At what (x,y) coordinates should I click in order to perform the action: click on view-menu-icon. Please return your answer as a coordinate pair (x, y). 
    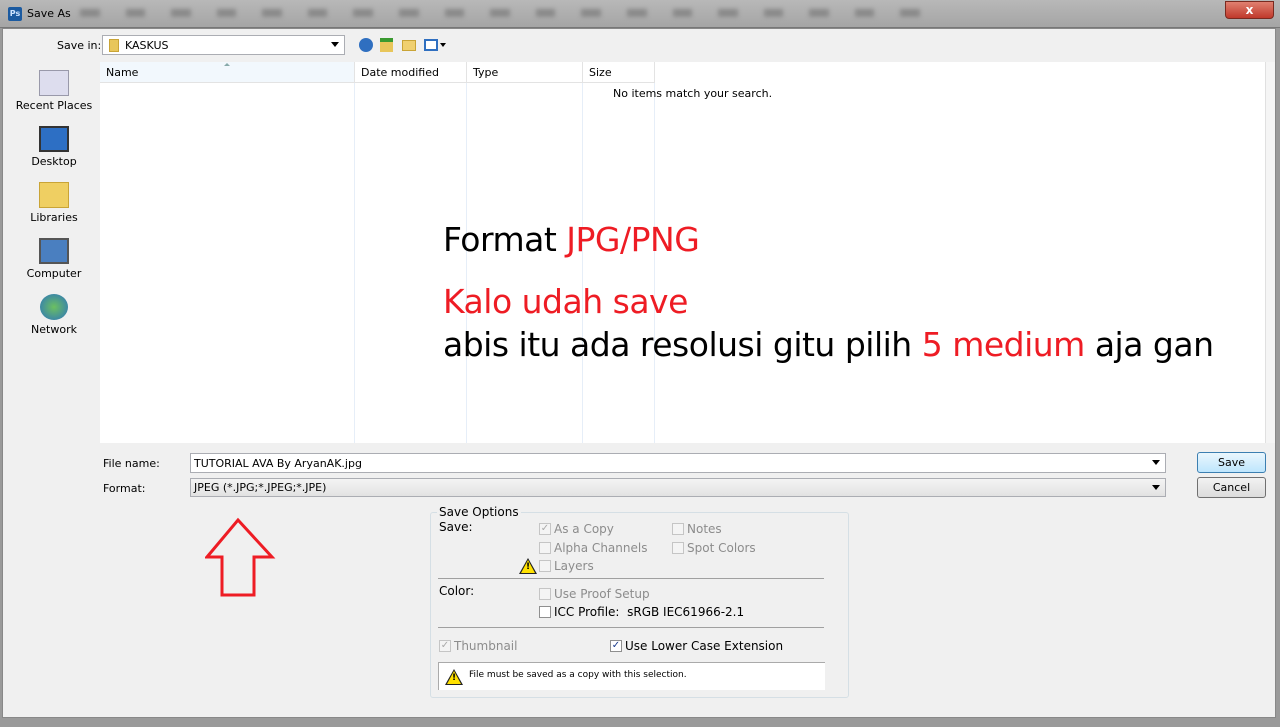
    Looking at the image, I should click on (431, 45).